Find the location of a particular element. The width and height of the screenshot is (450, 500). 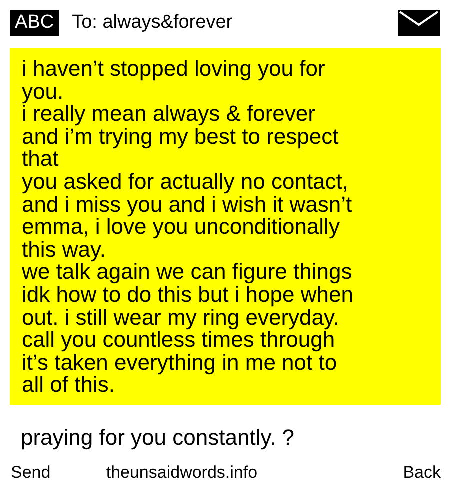

message-line: it’s taken everything in me not to is located at coordinates (180, 363).